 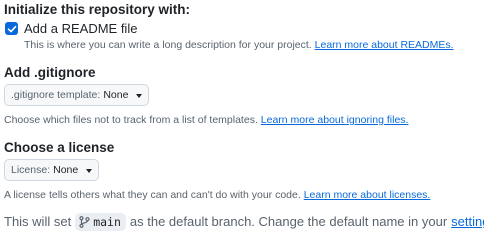 I want to click on license-dropdown: License: None, so click(x=52, y=170).